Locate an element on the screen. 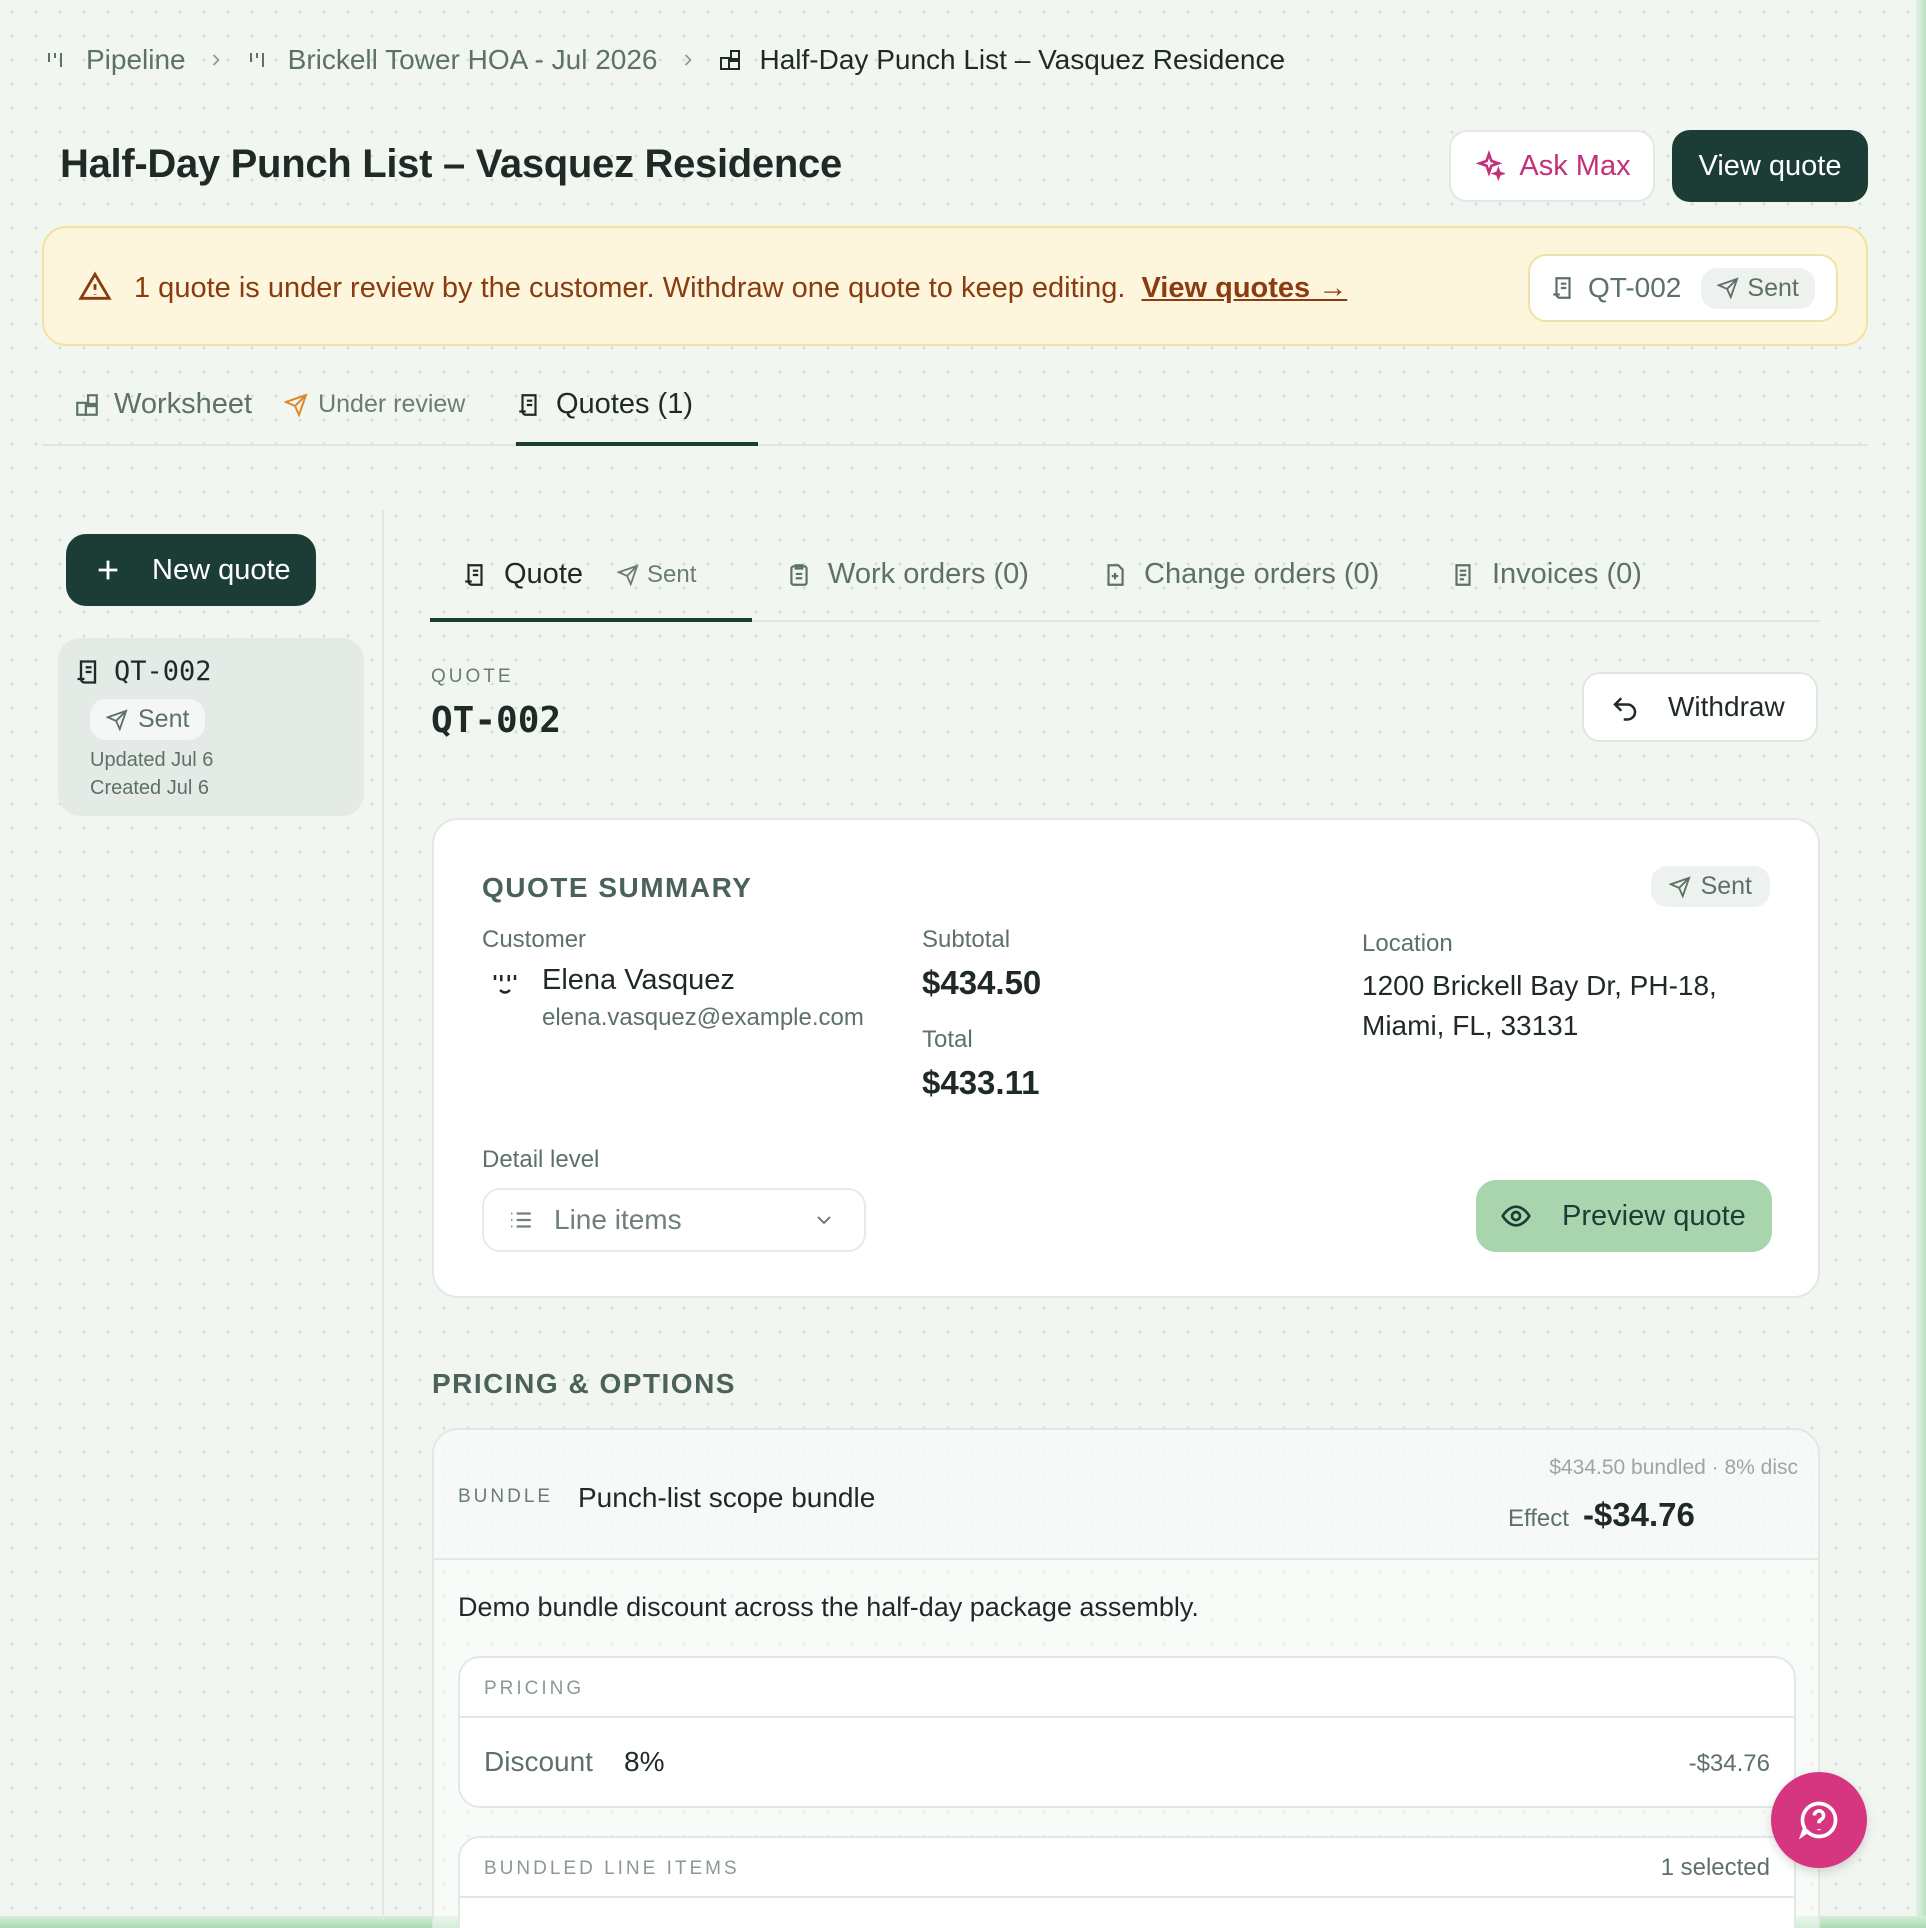 The image size is (1926, 1928). face-icon is located at coordinates (505, 984).